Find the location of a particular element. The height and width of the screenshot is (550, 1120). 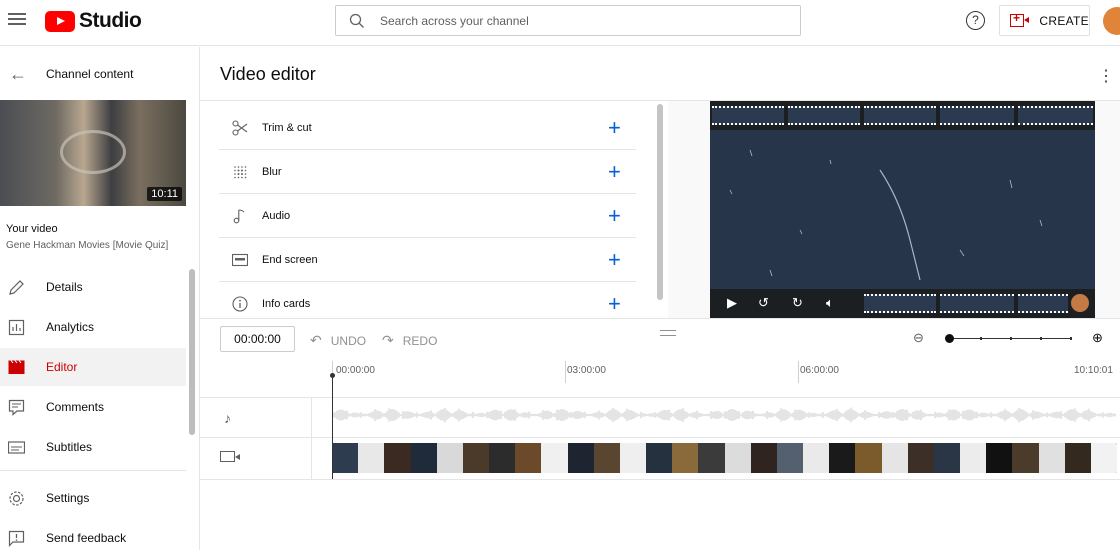

sidebar-item-feedback: Send feedback is located at coordinates (93, 534).